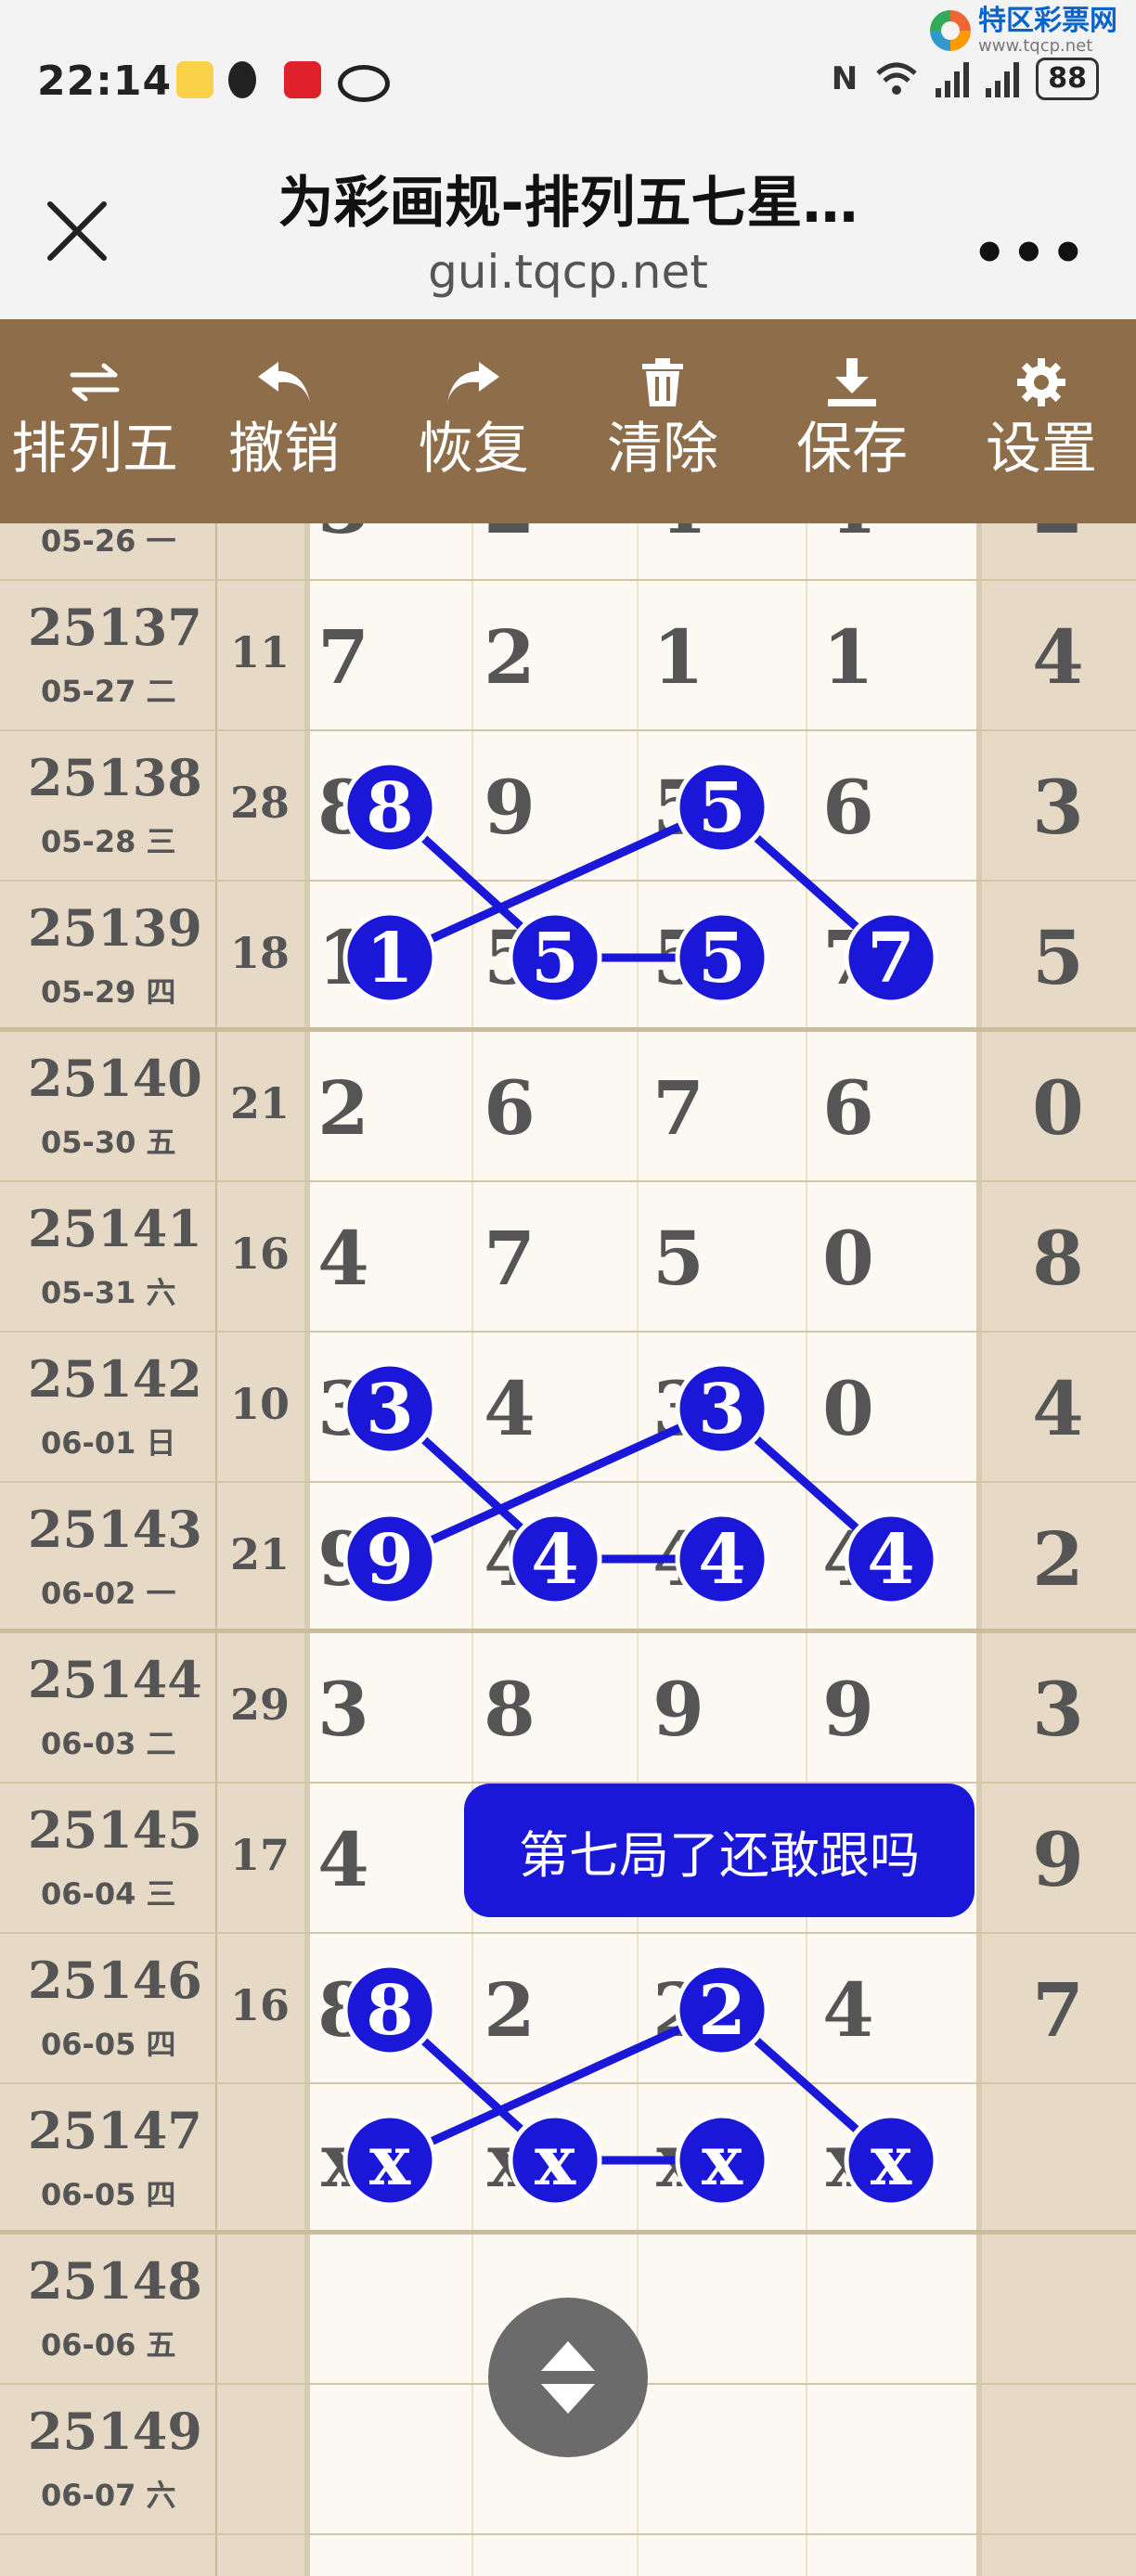 The image size is (1136, 2576). Describe the element at coordinates (115, 1078) in the screenshot. I see `issue-number: 25140` at that location.